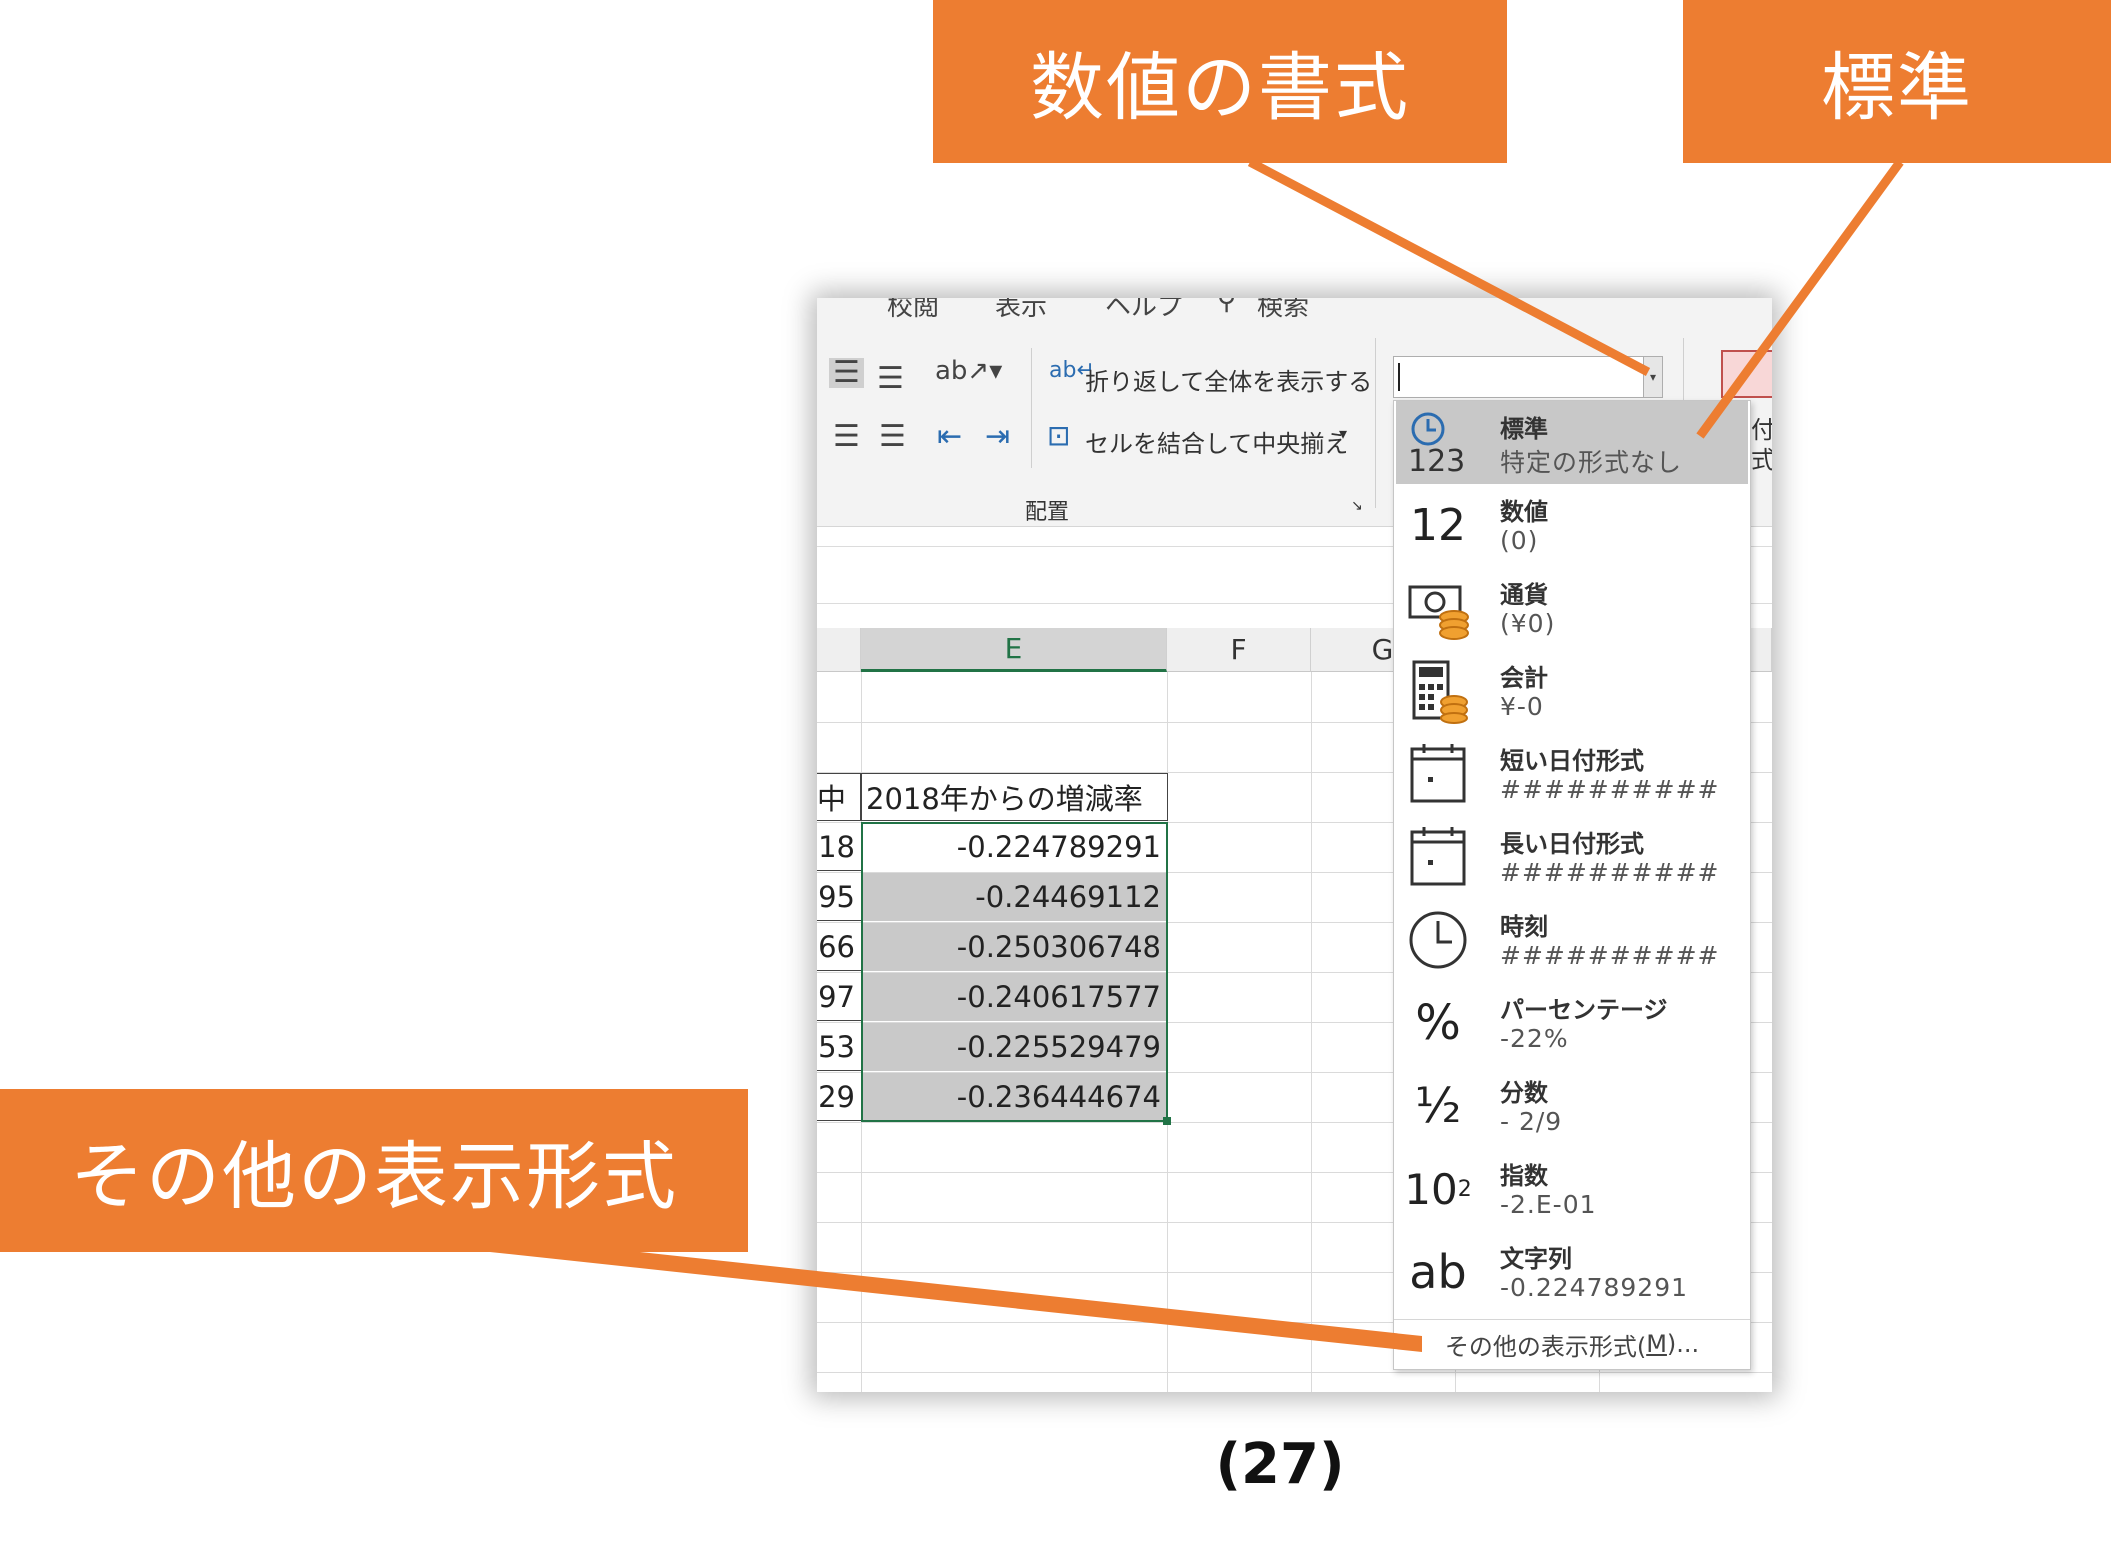 The image size is (2111, 1553). What do you see at coordinates (1216, 441) in the screenshot?
I see `merge-center-button: セルを結合して中央揃え` at bounding box center [1216, 441].